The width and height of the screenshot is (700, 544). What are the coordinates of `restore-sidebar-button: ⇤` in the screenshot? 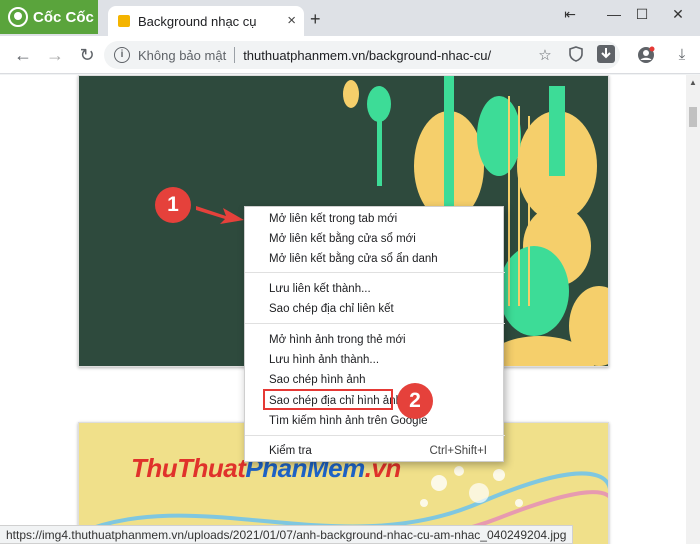 It's located at (570, 14).